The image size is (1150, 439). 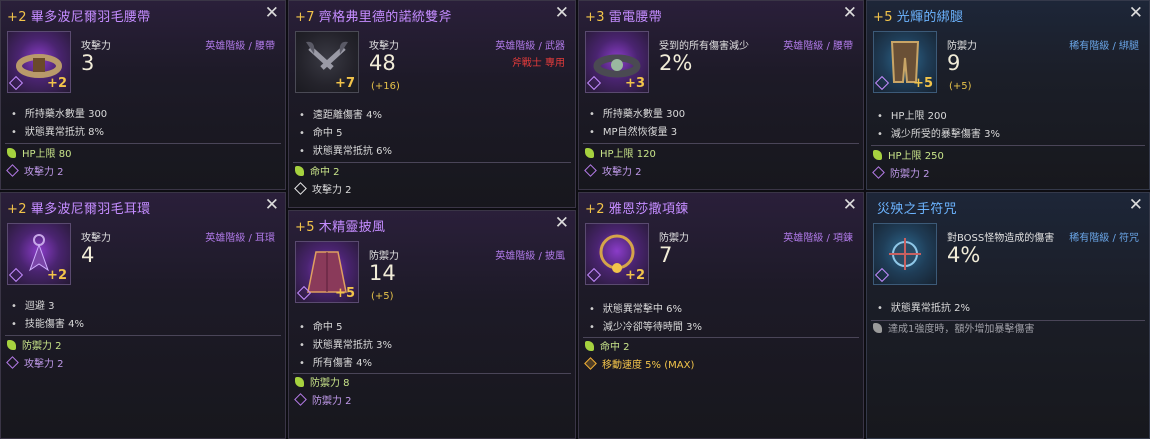 I want to click on item-icon: +3, so click(x=617, y=62).